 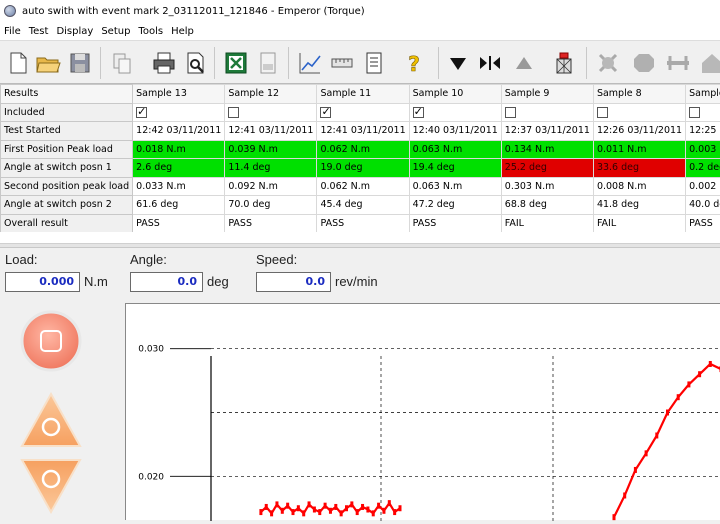 What do you see at coordinates (360, 238) in the screenshot?
I see `grid-horizontal-scrollbar` at bounding box center [360, 238].